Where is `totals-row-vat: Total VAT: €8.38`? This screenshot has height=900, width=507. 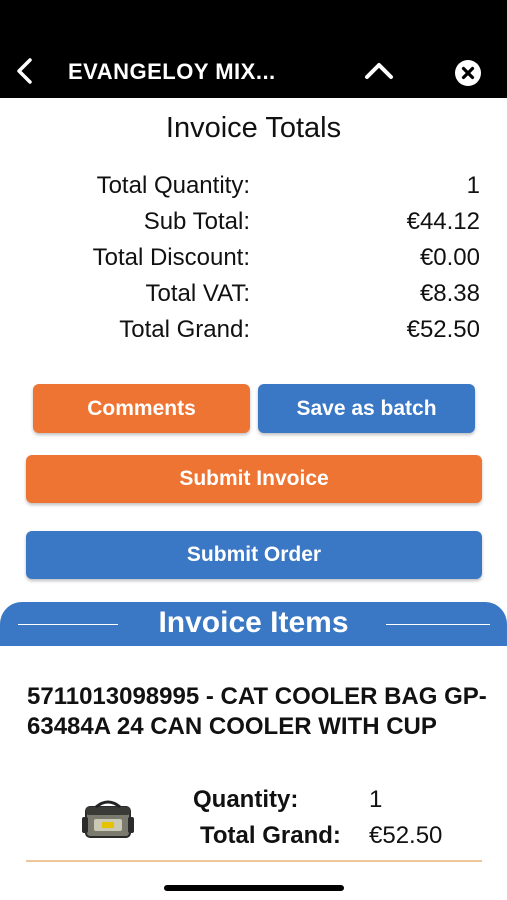
totals-row-vat: Total VAT: €8.38 is located at coordinates (253, 294).